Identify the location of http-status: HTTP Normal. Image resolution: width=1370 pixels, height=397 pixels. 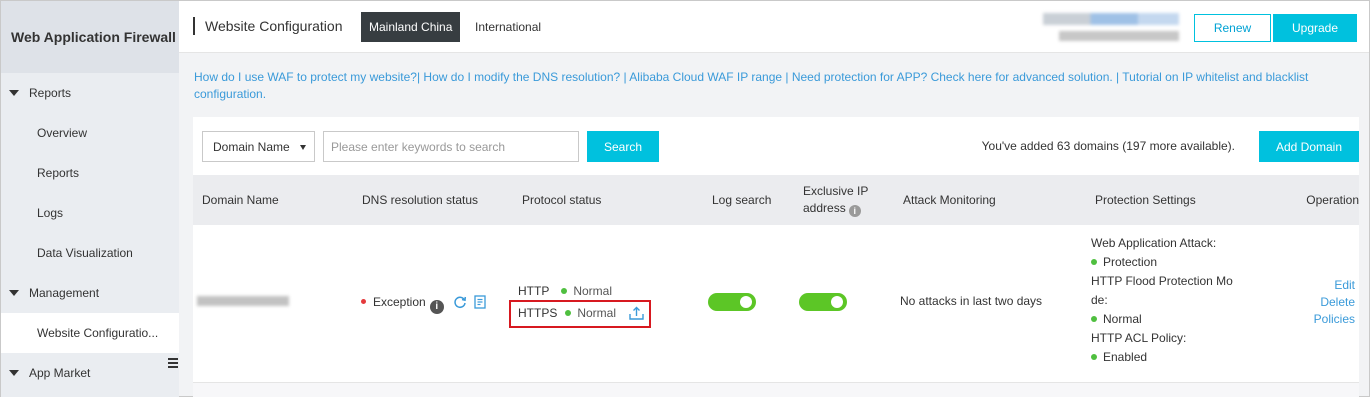
(565, 291).